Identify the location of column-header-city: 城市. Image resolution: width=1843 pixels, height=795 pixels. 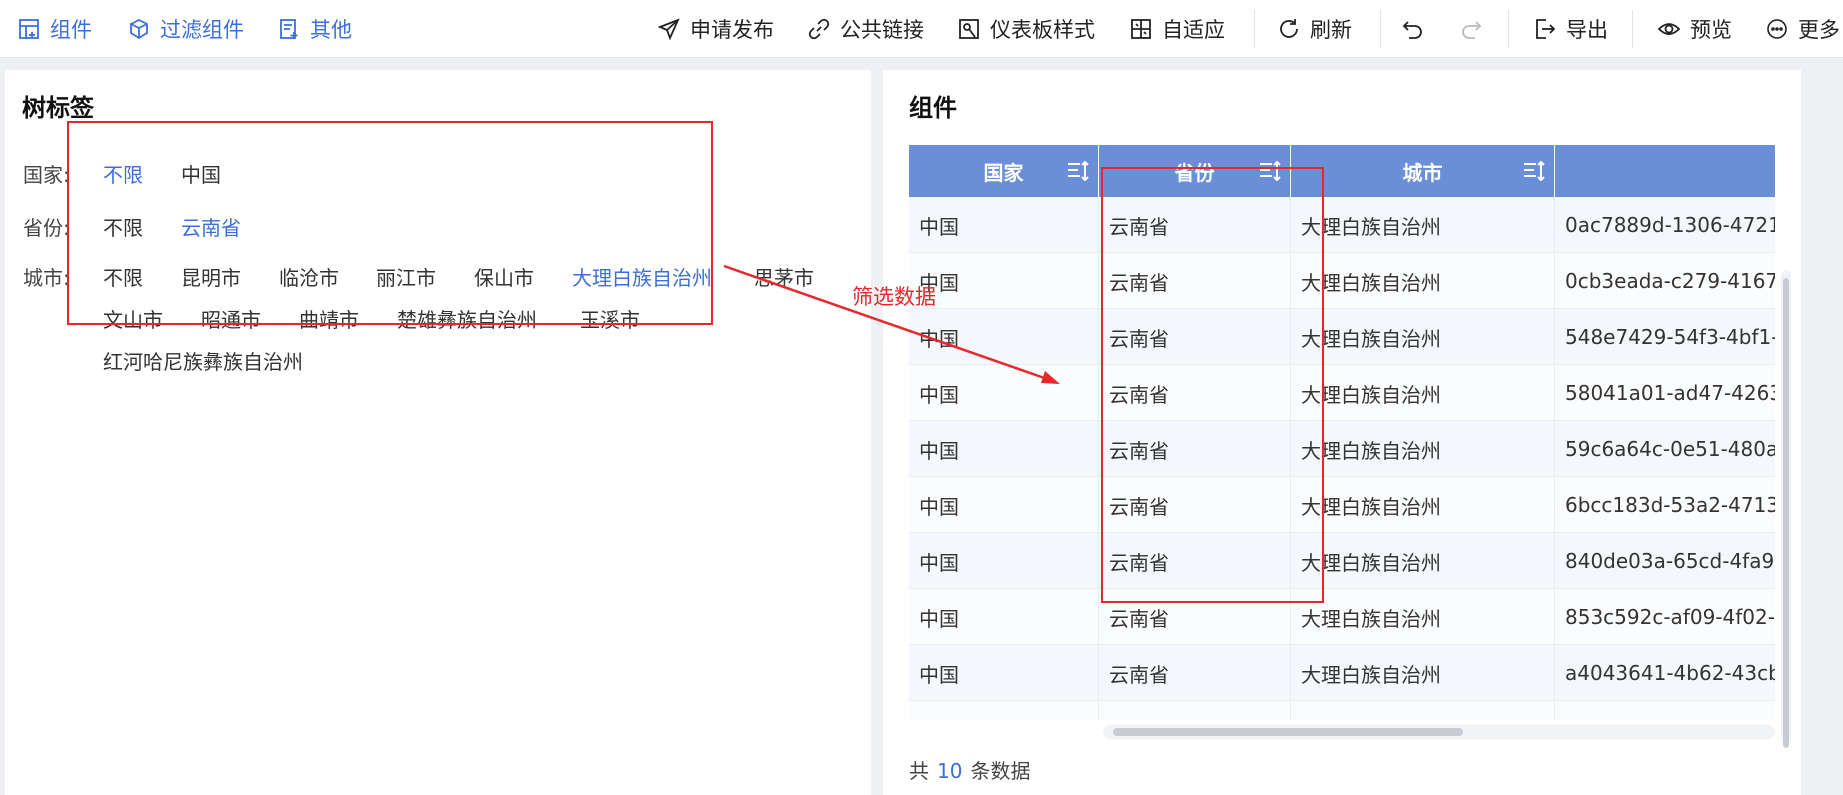
(1423, 171).